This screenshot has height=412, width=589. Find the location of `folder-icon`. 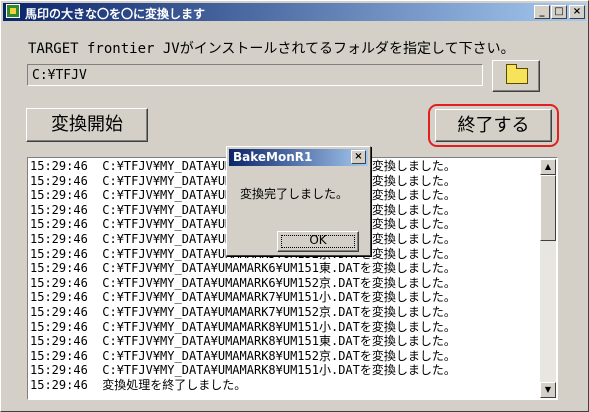

folder-icon is located at coordinates (517, 74).